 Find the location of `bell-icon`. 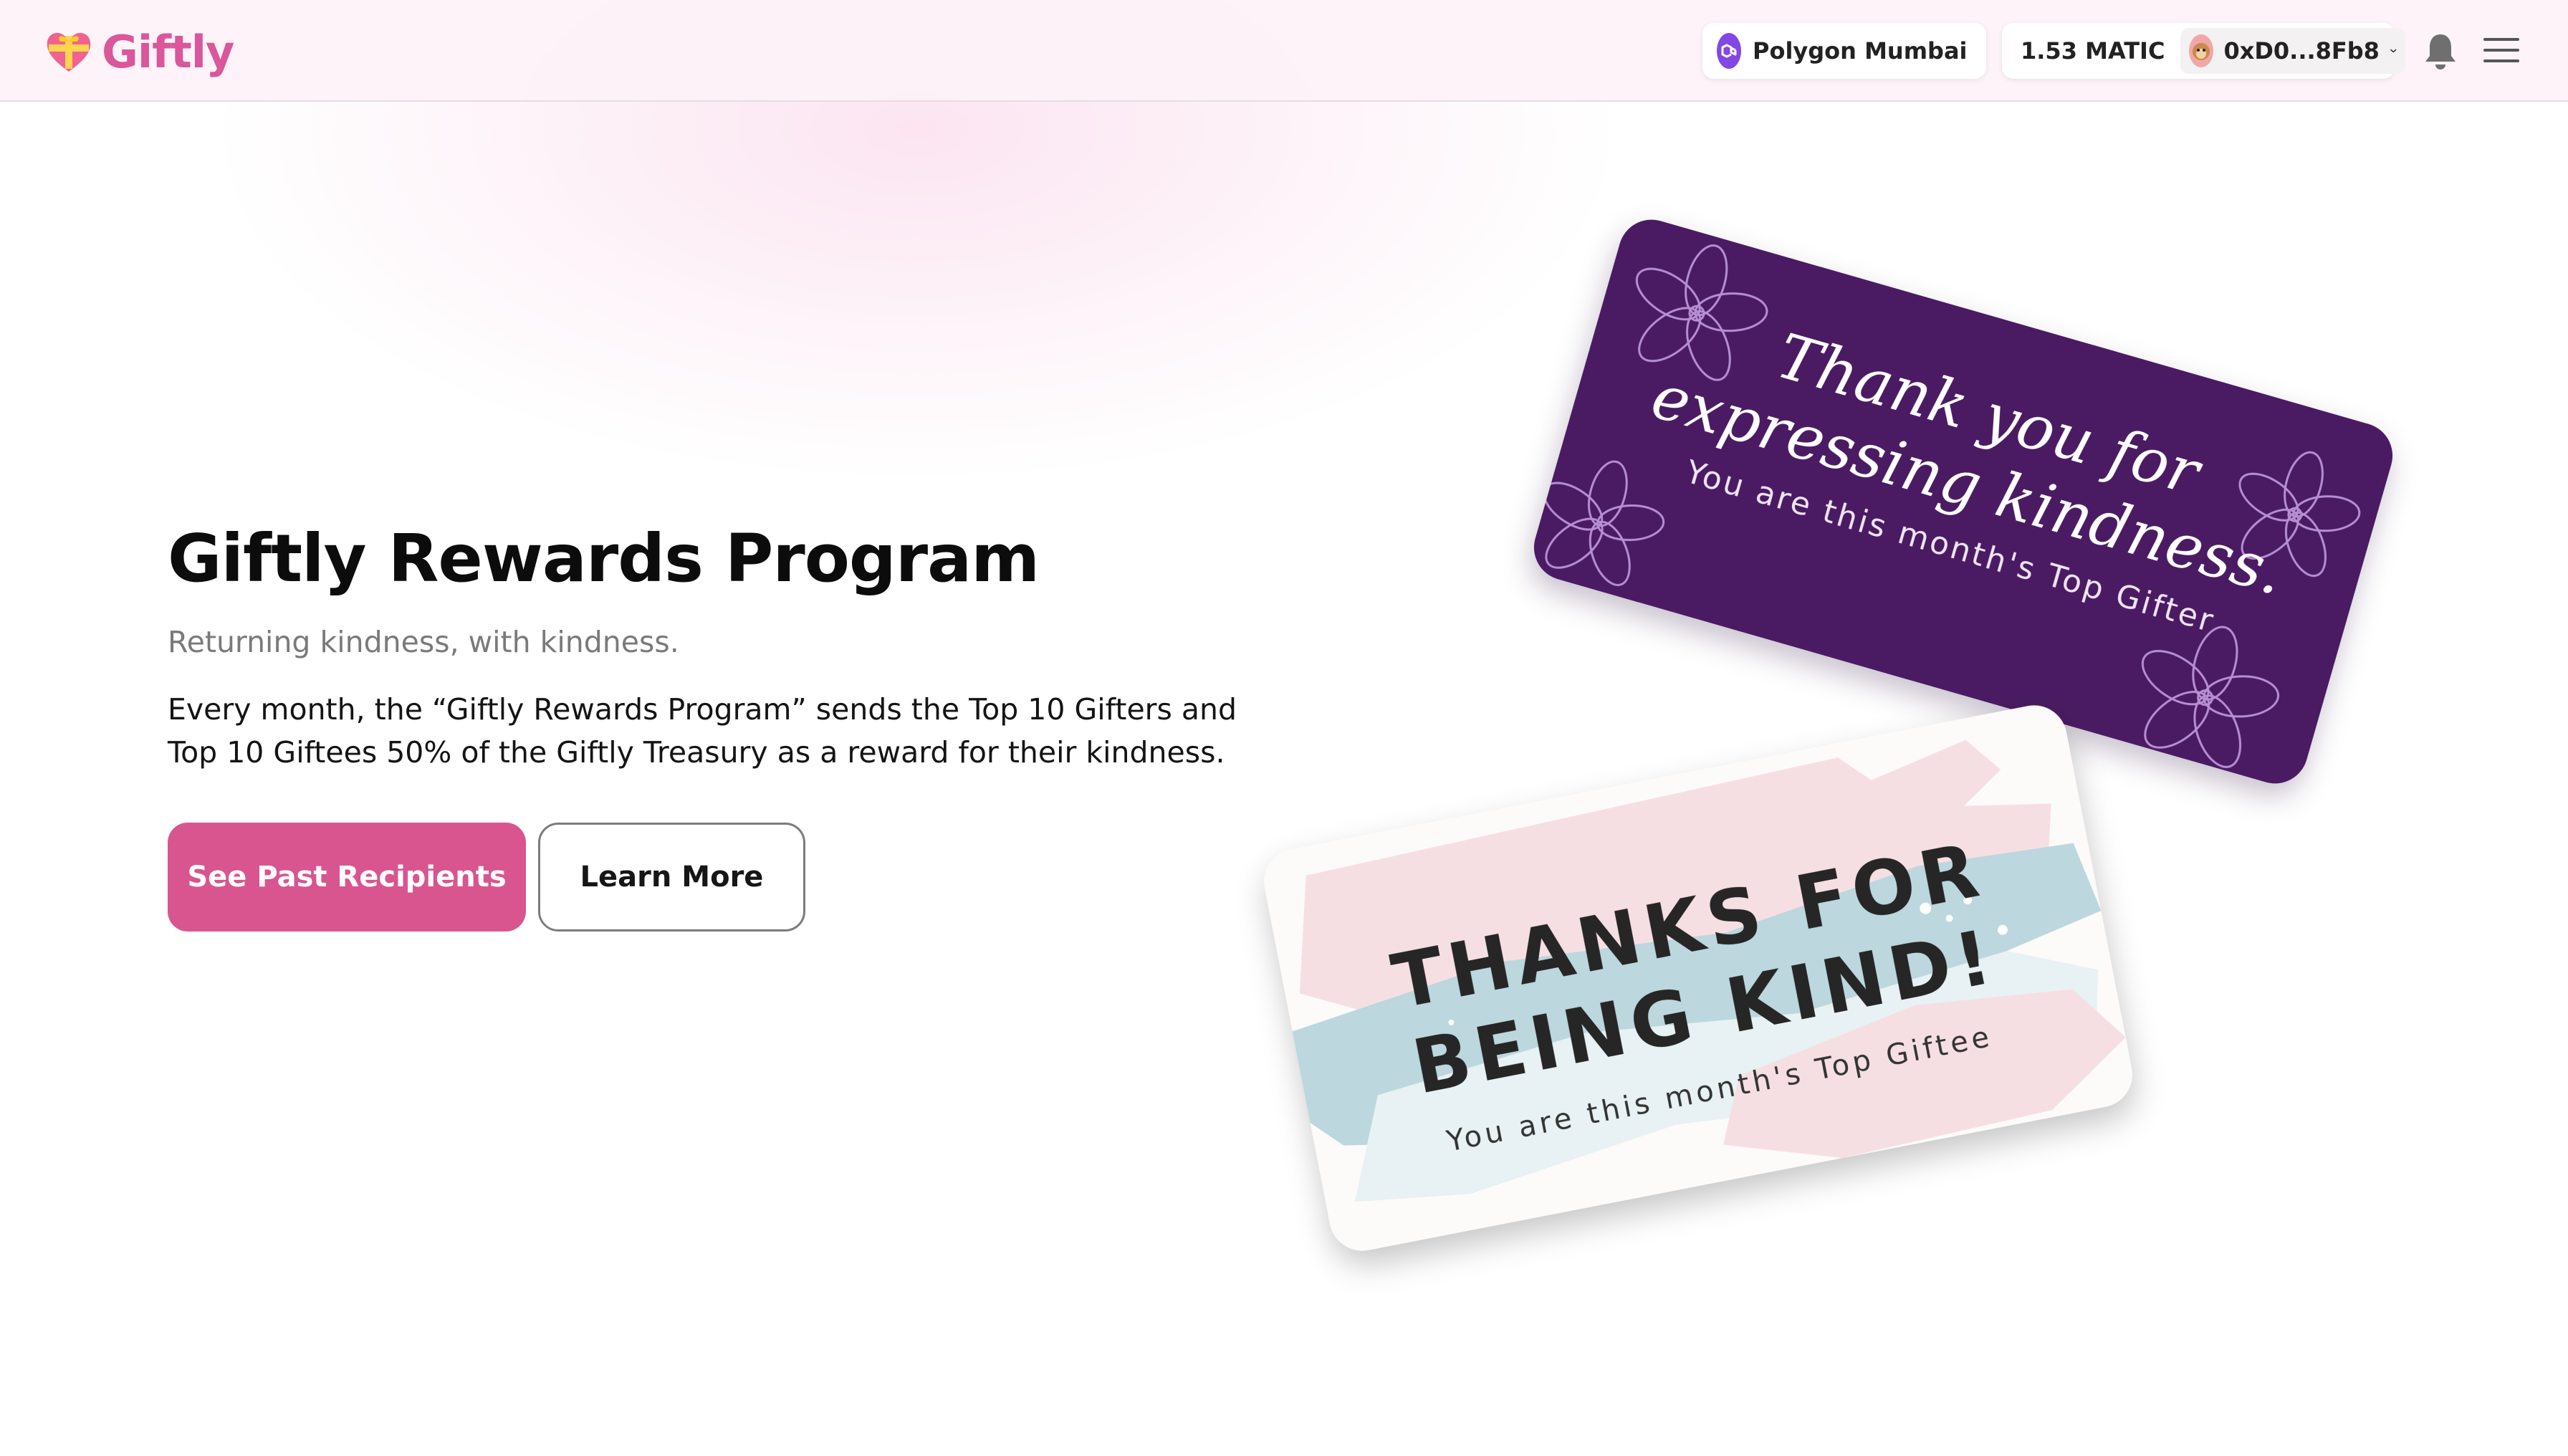

bell-icon is located at coordinates (2440, 52).